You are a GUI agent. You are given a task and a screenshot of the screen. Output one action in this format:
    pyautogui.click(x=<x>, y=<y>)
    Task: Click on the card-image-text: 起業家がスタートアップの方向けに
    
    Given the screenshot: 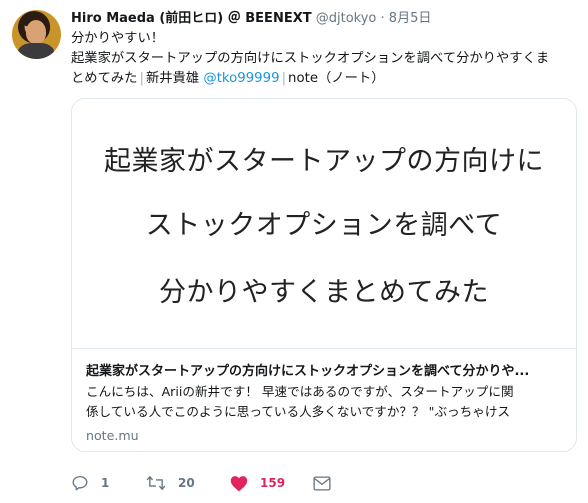 What is the action you would take?
    pyautogui.click(x=324, y=161)
    